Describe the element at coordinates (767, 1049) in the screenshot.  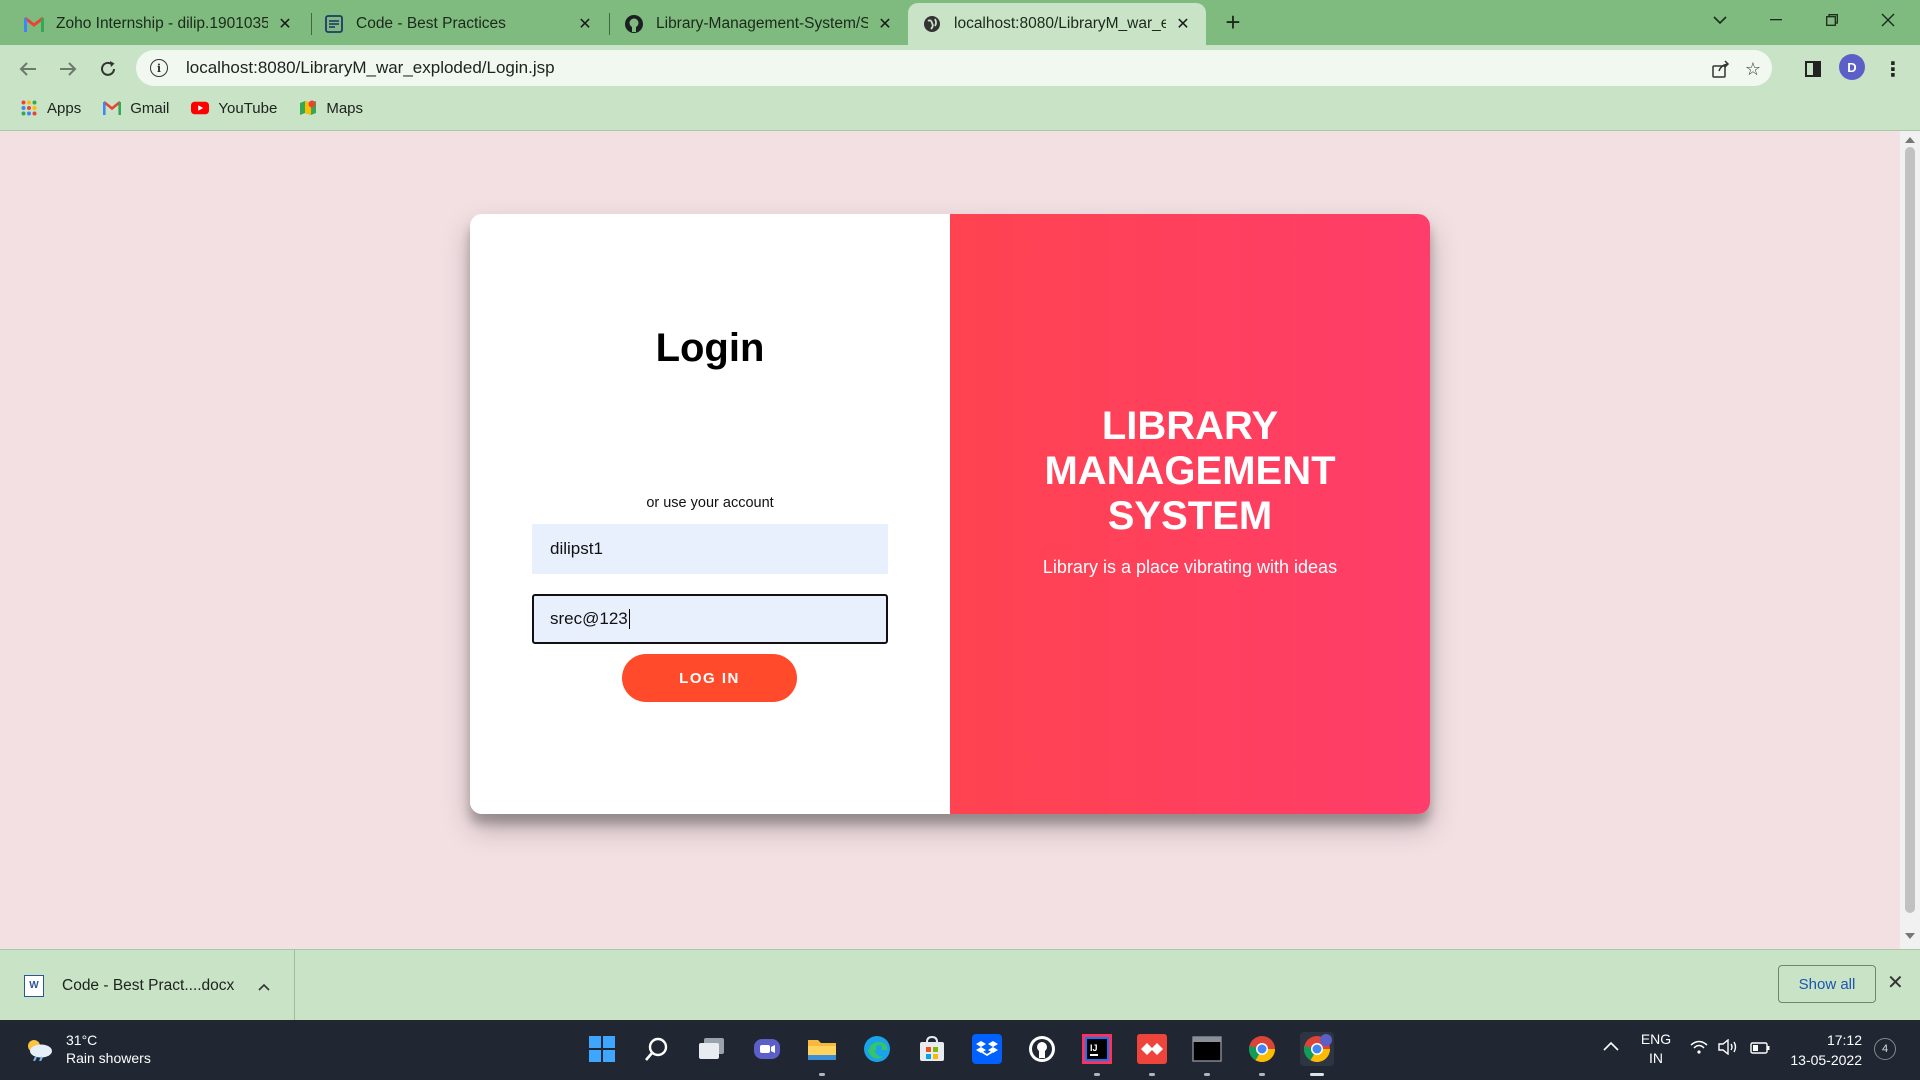
I see `teams-chat-icon` at that location.